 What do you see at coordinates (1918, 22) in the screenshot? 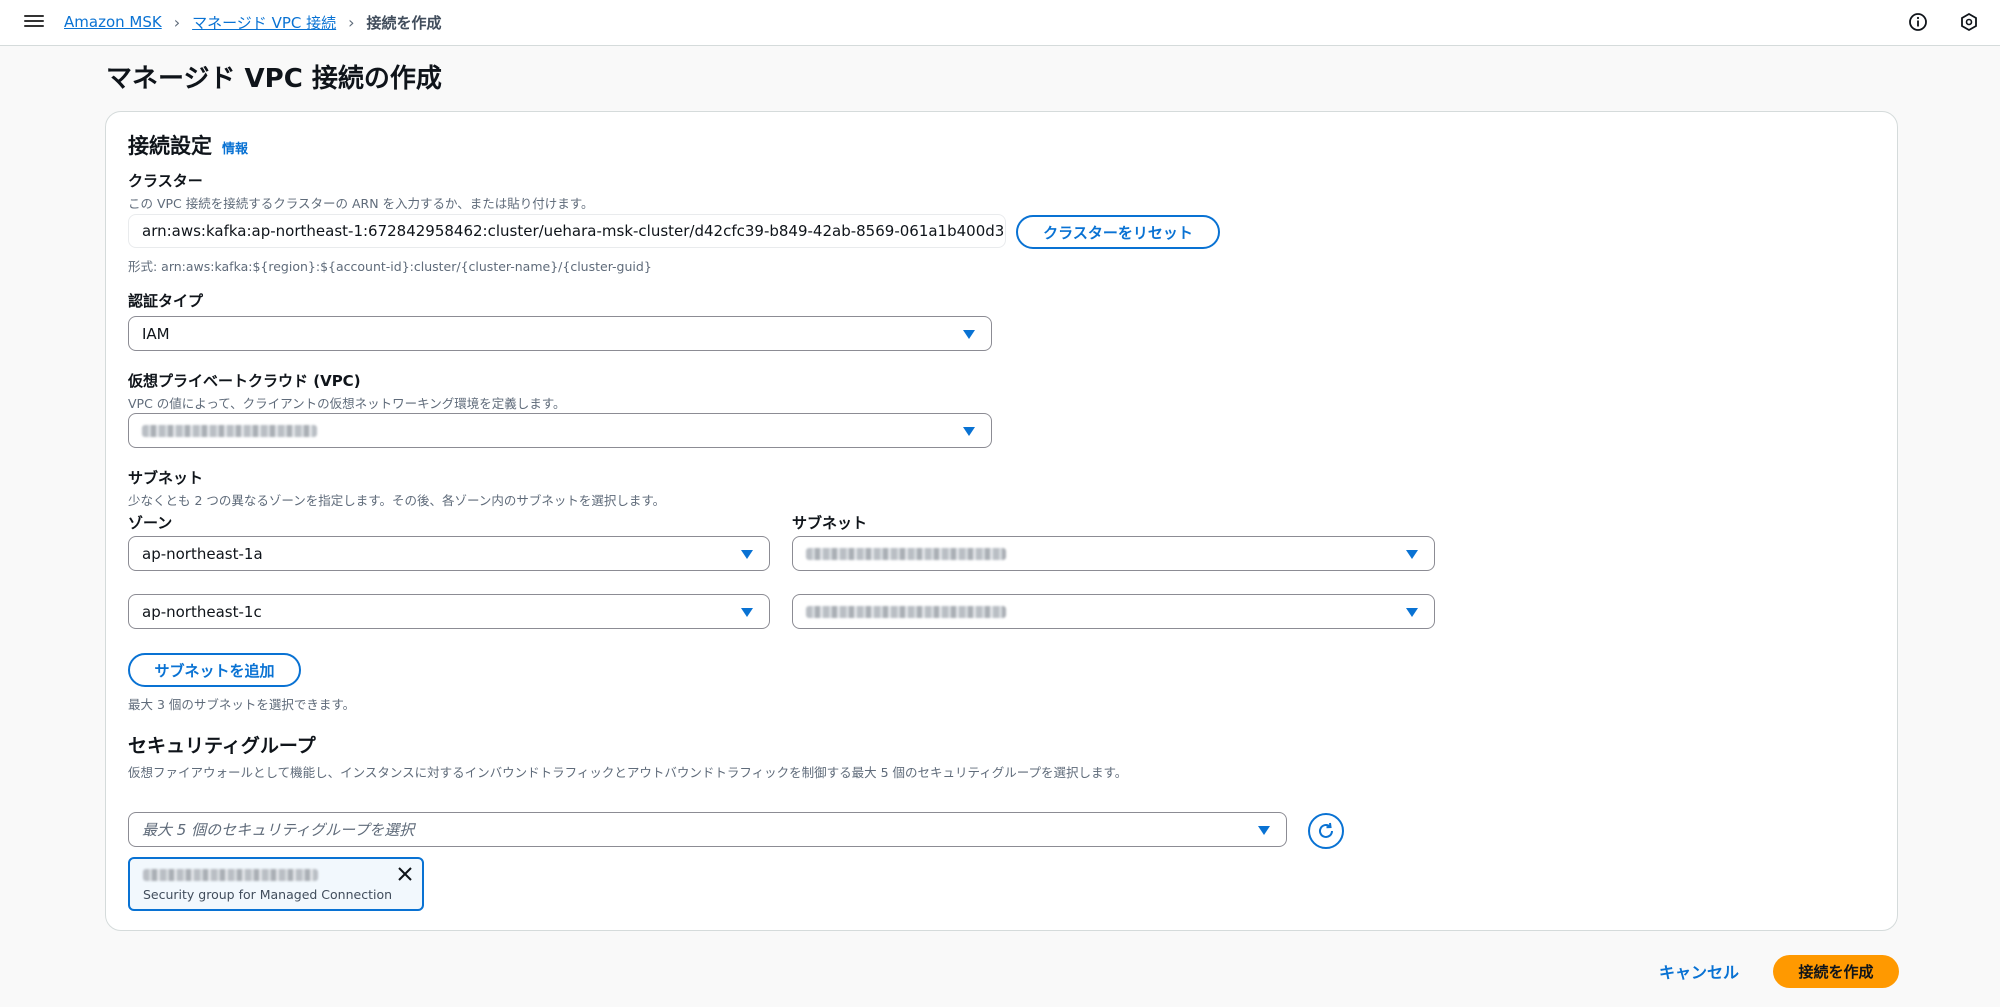
I see `info-icon` at bounding box center [1918, 22].